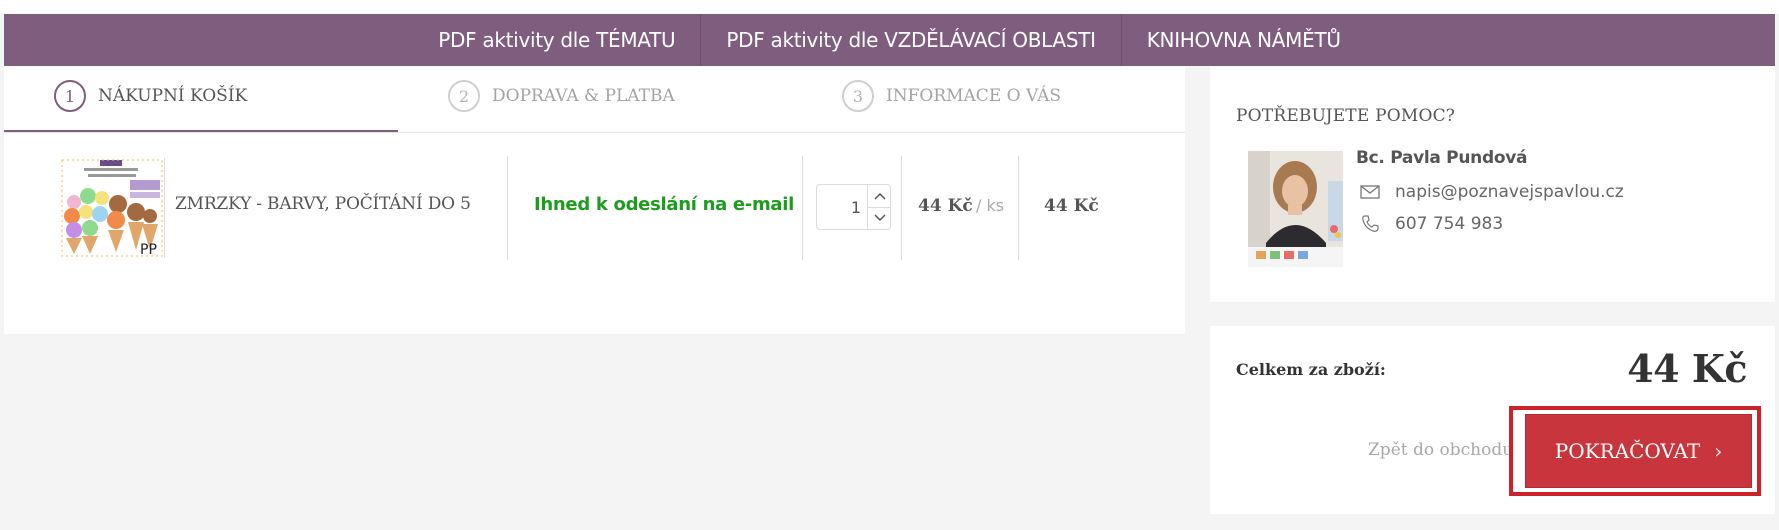 Image resolution: width=1779 pixels, height=530 pixels. I want to click on step-number: 3, so click(858, 96).